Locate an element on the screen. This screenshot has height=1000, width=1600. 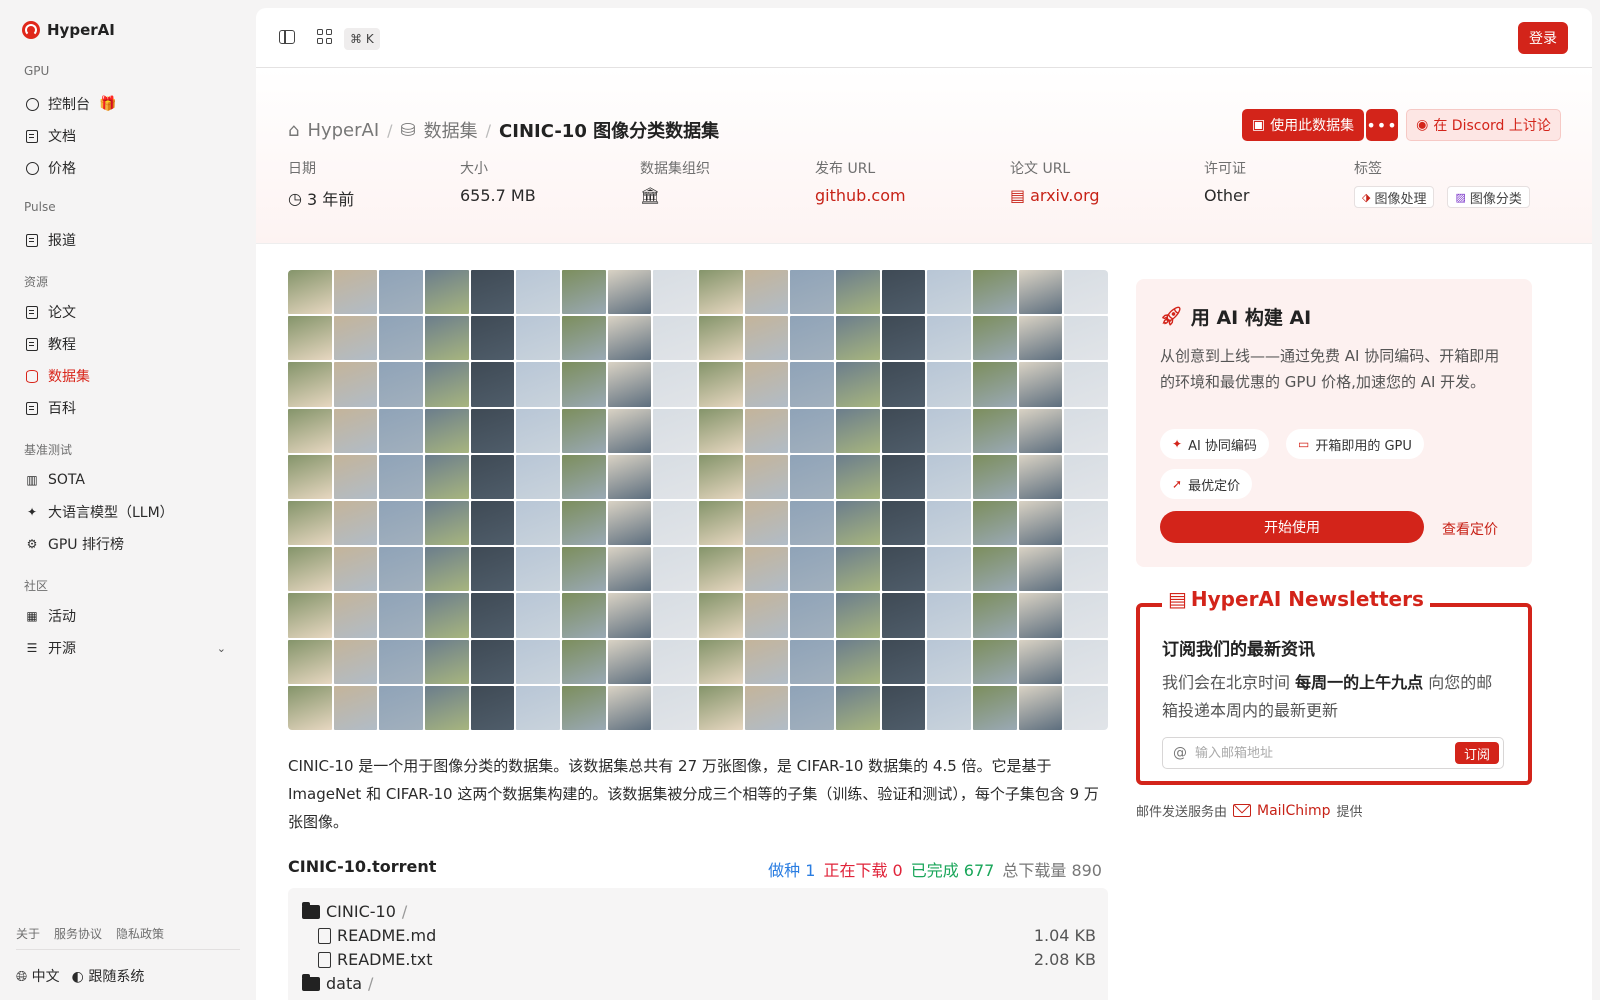
use-dataset-label: 使用此数据集 is located at coordinates (1312, 126).